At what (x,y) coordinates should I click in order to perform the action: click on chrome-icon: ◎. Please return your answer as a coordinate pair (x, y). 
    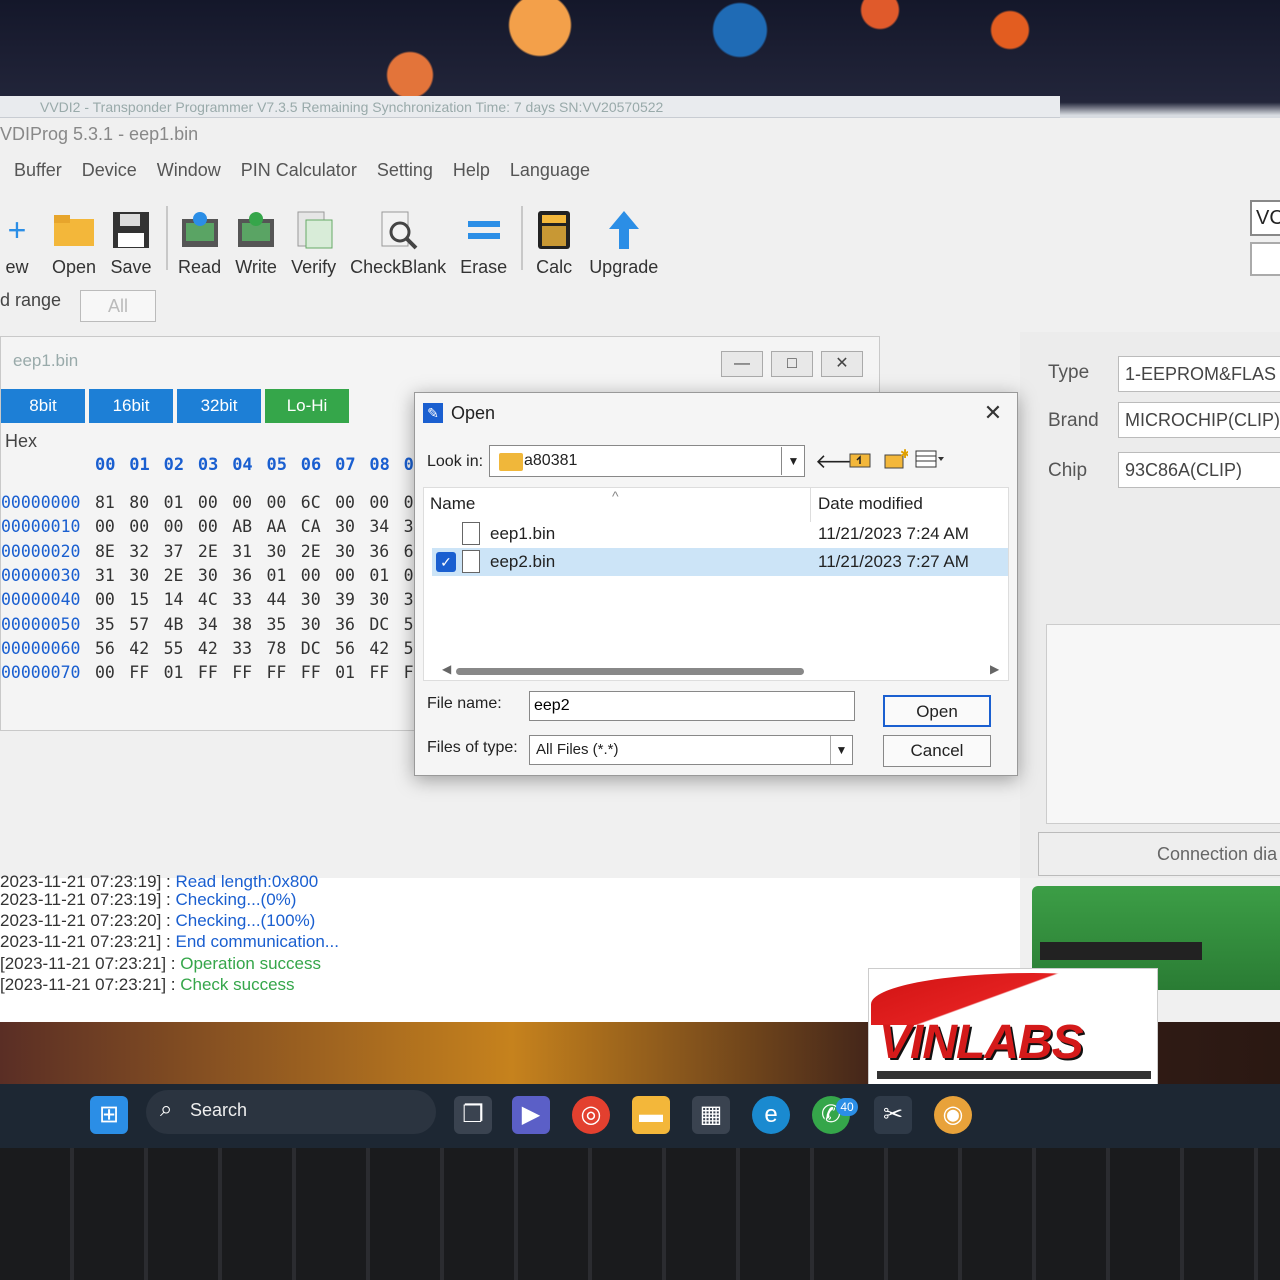
    Looking at the image, I should click on (591, 1115).